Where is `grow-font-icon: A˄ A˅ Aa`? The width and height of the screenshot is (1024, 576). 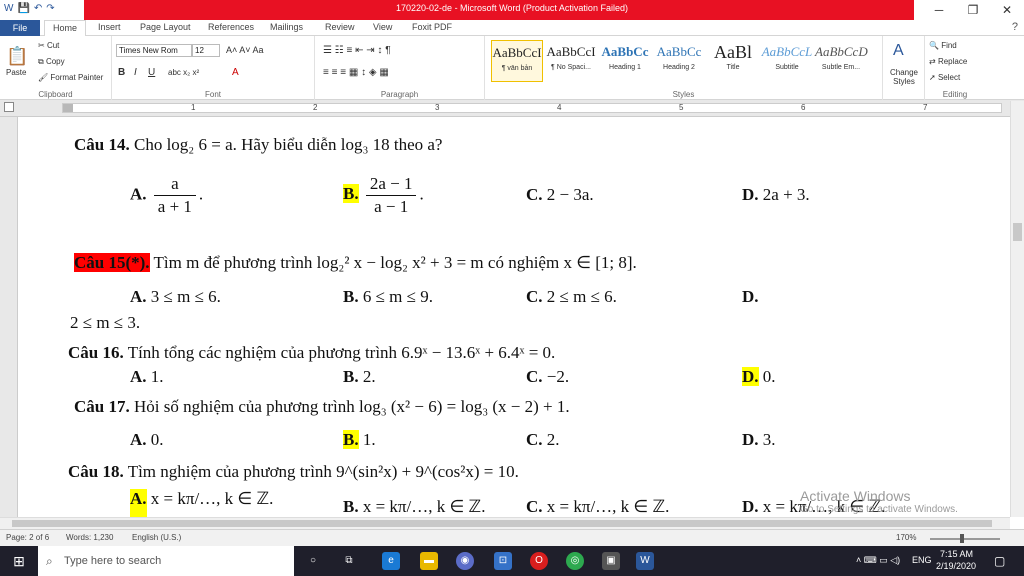 grow-font-icon: A˄ A˅ Aa is located at coordinates (245, 50).